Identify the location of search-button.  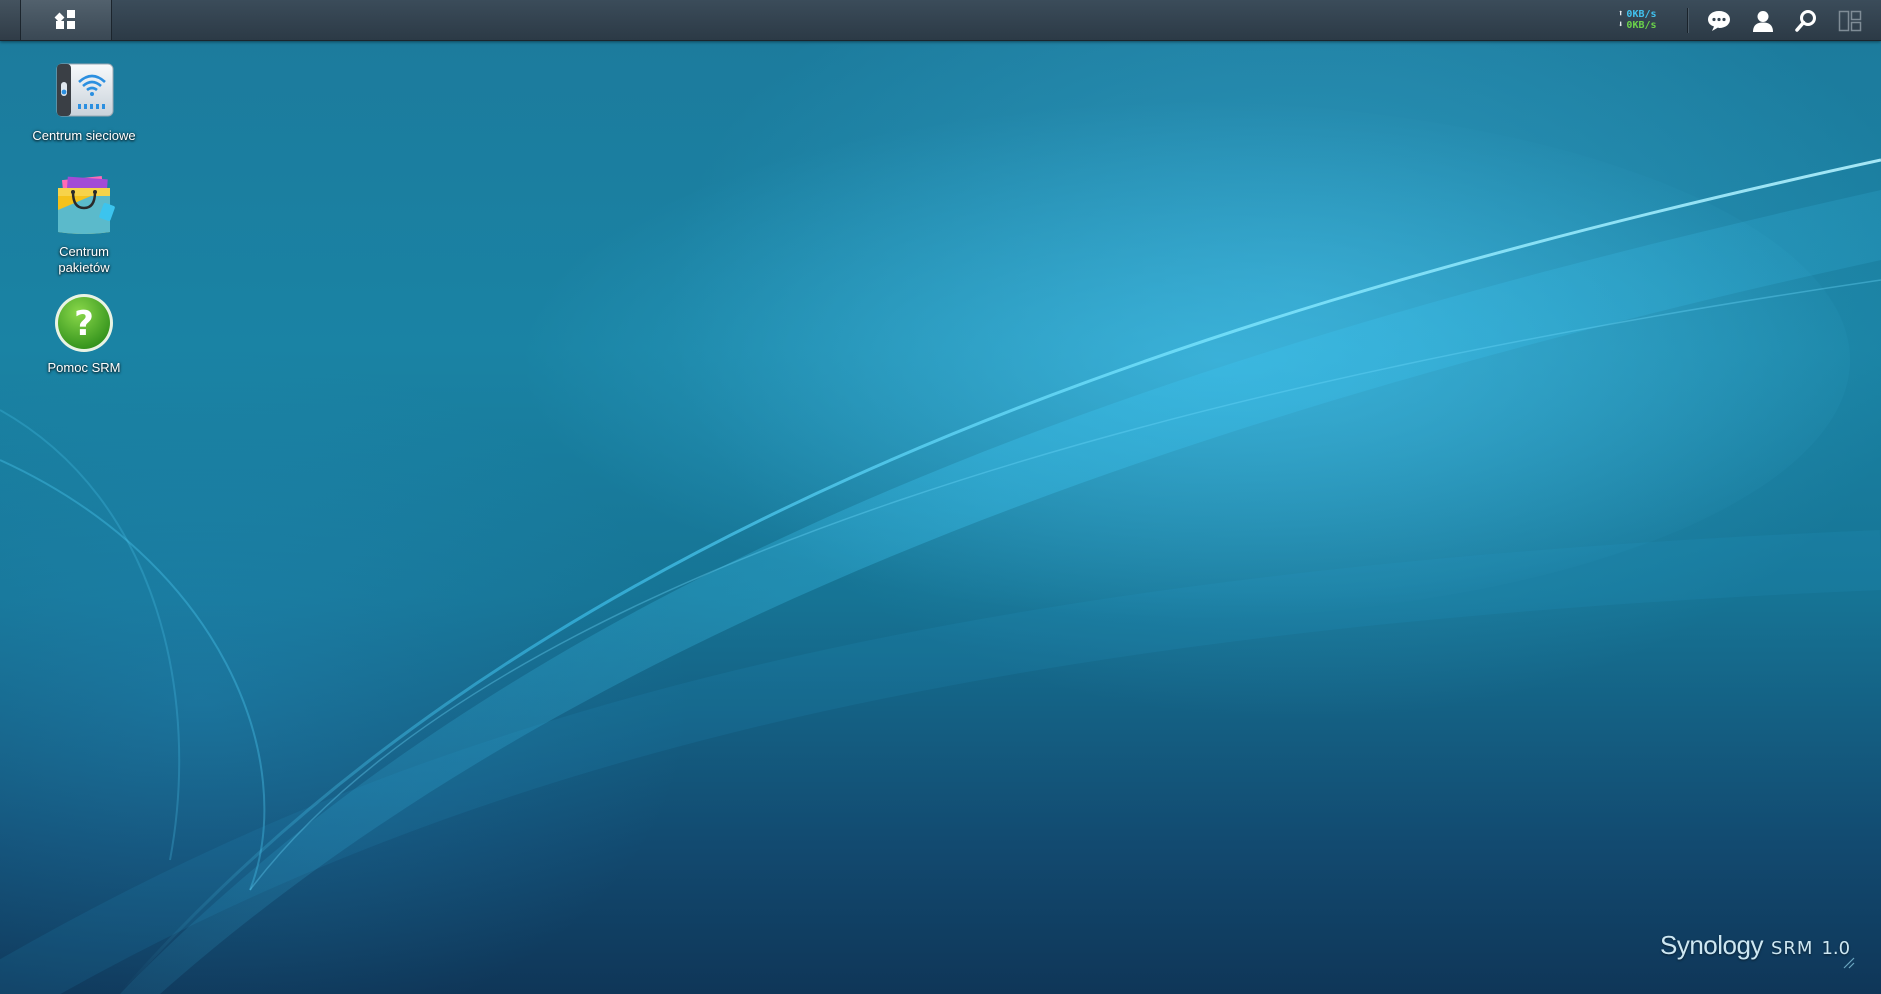
(1806, 21).